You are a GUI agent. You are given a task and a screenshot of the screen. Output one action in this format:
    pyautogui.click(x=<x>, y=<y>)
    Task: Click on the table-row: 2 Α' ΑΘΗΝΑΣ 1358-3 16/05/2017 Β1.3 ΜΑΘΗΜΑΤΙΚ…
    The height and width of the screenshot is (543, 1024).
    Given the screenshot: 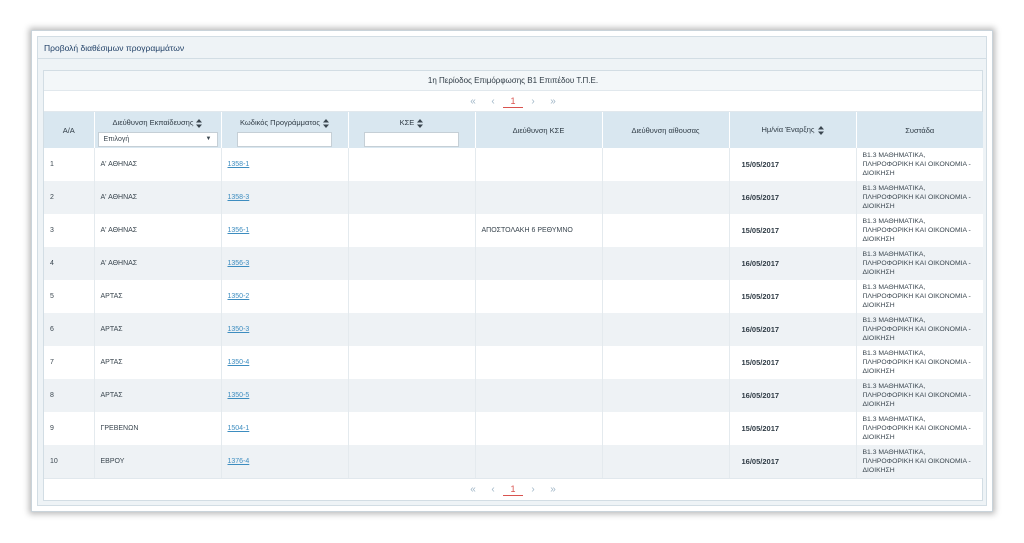 What is the action you would take?
    pyautogui.click(x=513, y=197)
    